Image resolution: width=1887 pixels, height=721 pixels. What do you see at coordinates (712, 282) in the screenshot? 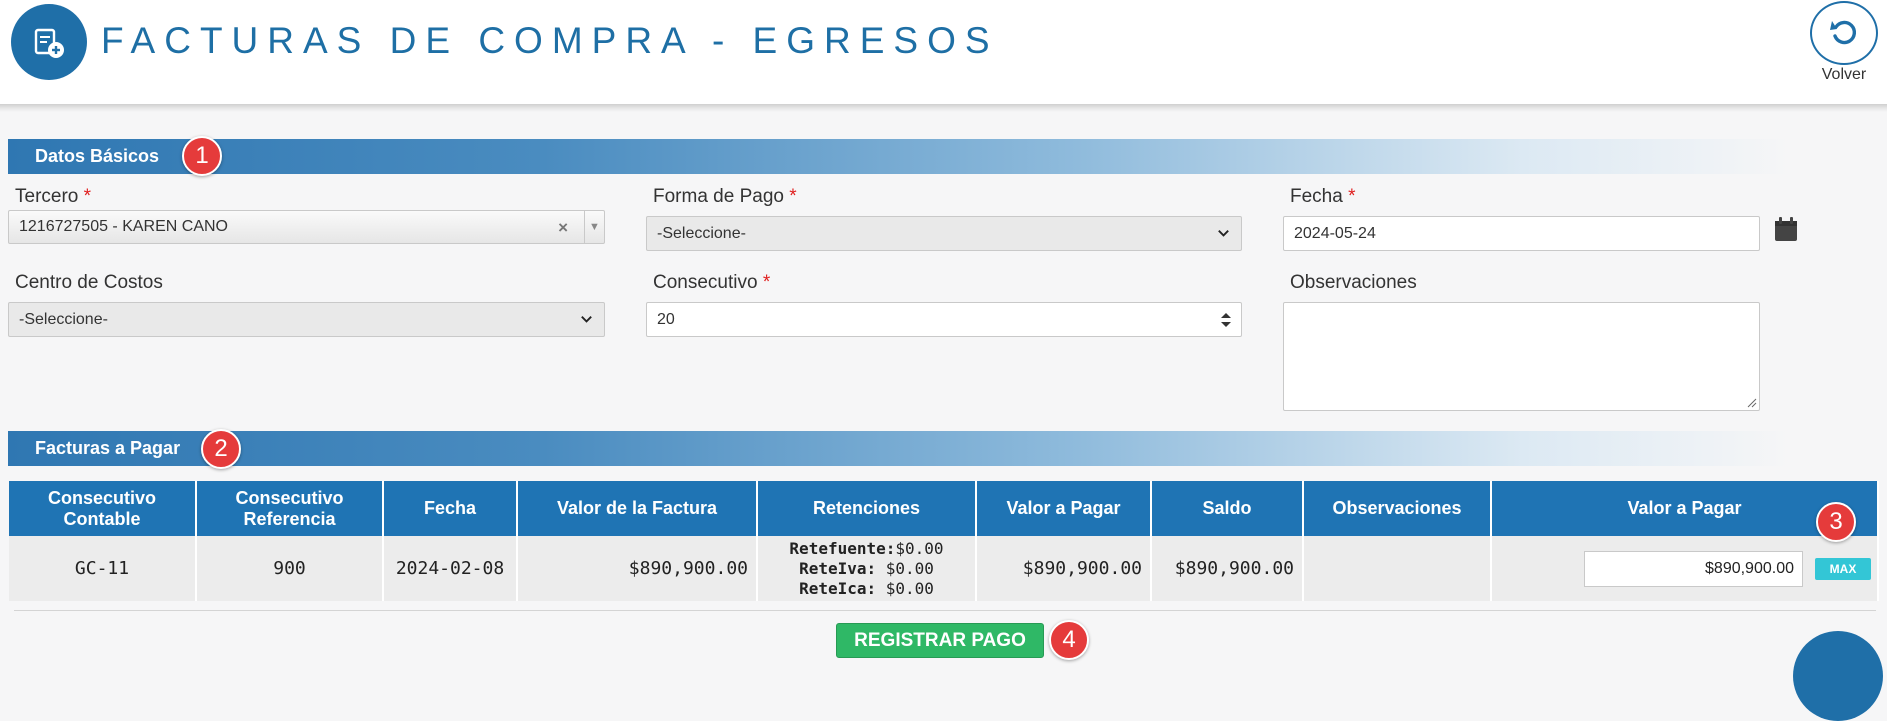
I see `consecutivo-label: Consecutivo *` at bounding box center [712, 282].